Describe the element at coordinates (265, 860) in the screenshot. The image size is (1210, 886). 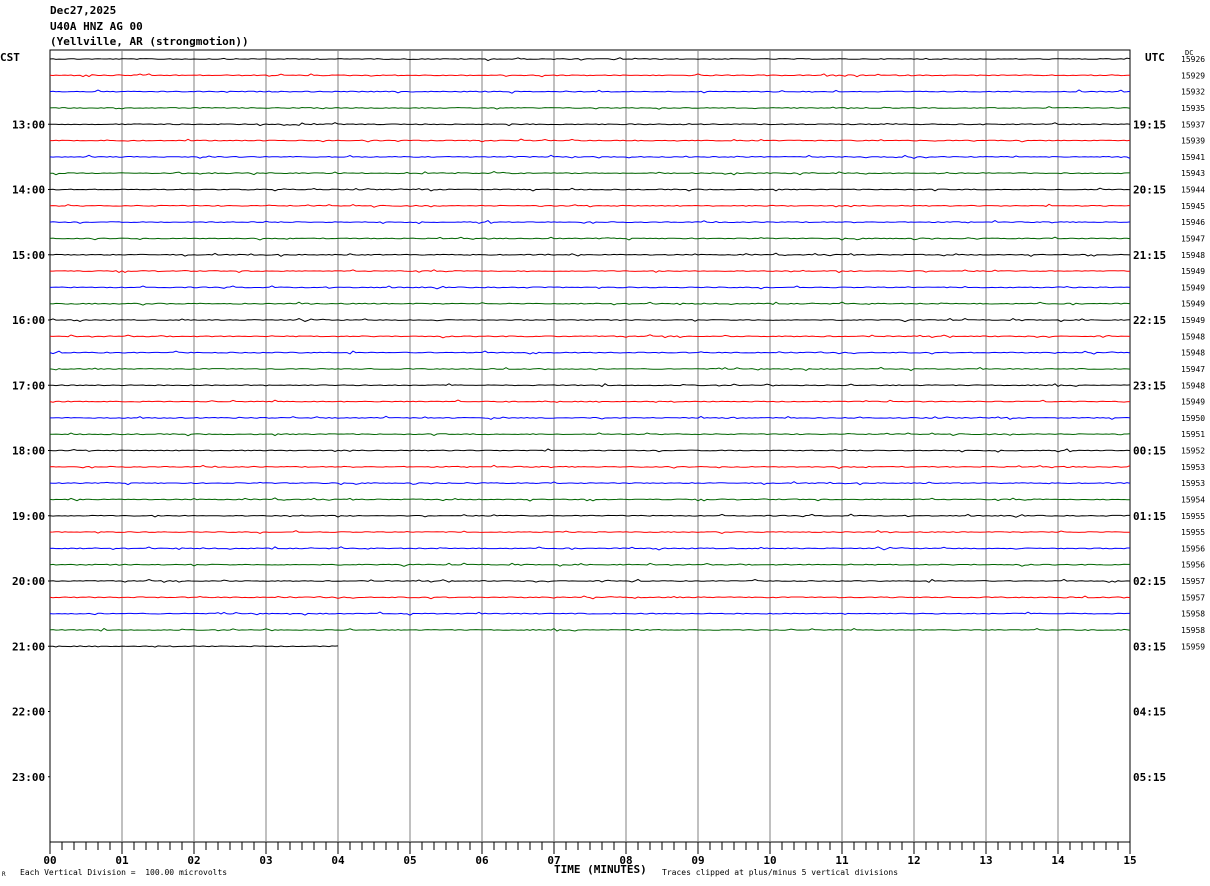
I see `x-tick-label: 03` at that location.